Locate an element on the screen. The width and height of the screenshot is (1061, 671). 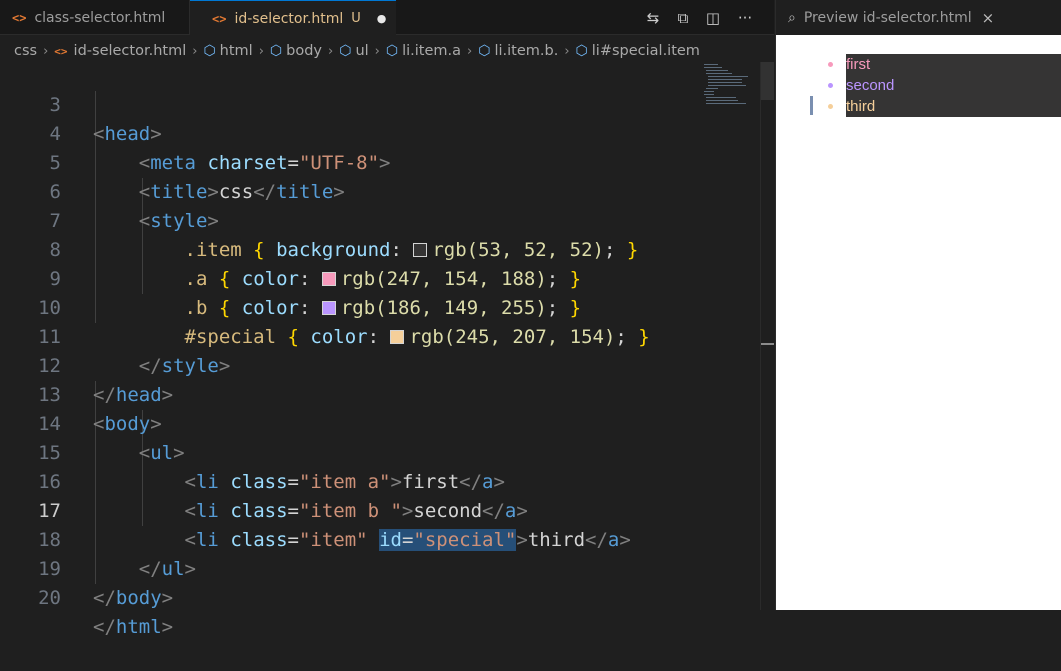
open-preview-icon: ⧉ is located at coordinates (683, 17).